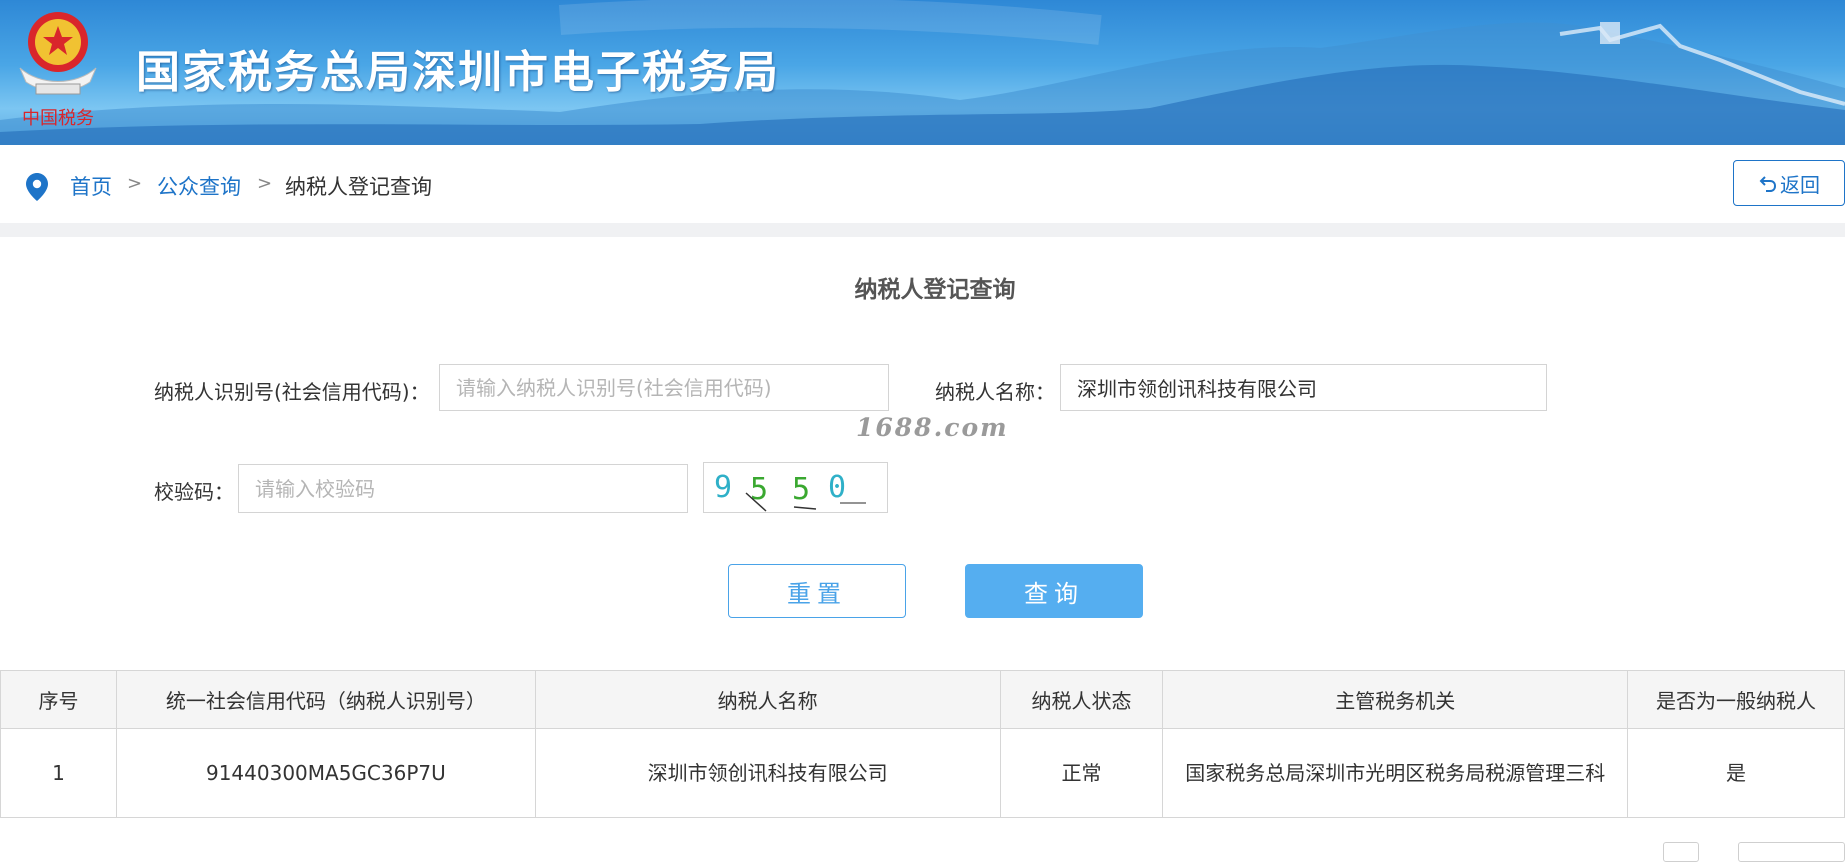  What do you see at coordinates (935, 290) in the screenshot?
I see `form-title: 纳税人登记查询` at bounding box center [935, 290].